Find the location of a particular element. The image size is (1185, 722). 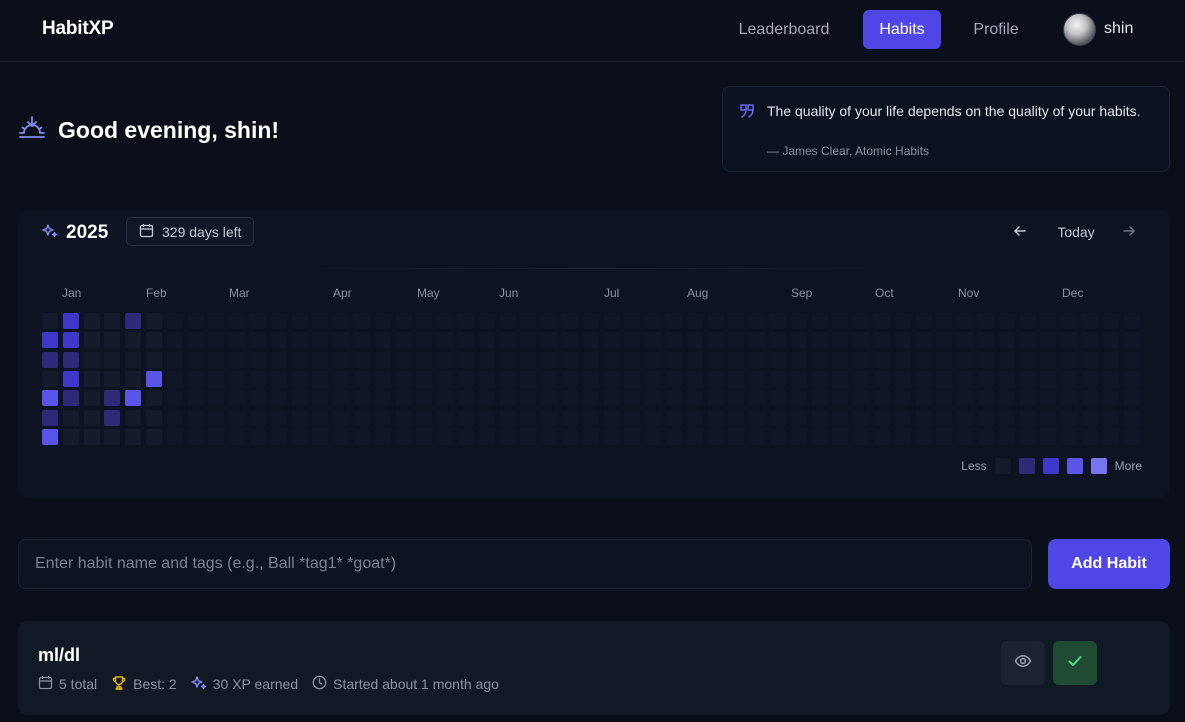

today-button: Today is located at coordinates (1076, 232).